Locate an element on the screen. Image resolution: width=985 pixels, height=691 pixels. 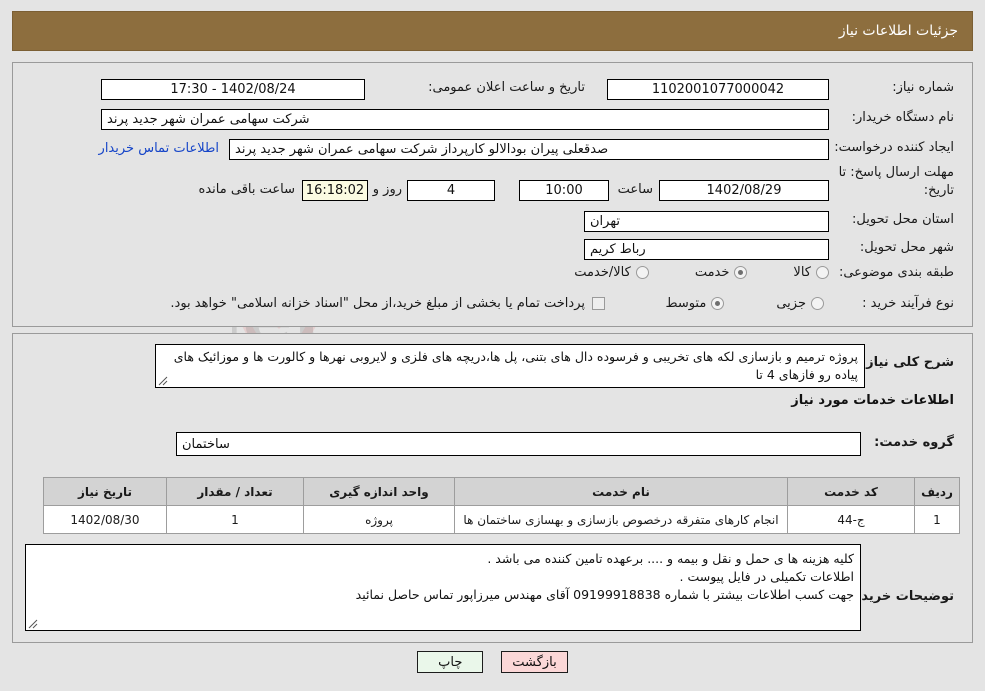
deadline-hour-label: ساعت is located at coordinates (635, 189).